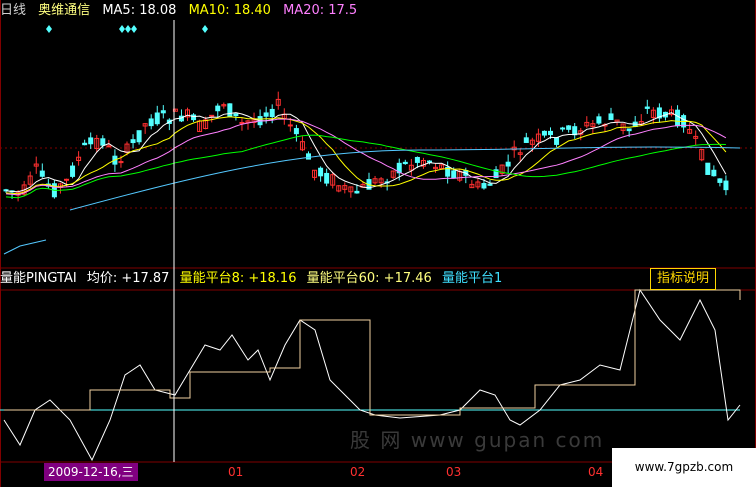  What do you see at coordinates (38, 278) in the screenshot?
I see `indicator-name: 量能PINGTAI` at bounding box center [38, 278].